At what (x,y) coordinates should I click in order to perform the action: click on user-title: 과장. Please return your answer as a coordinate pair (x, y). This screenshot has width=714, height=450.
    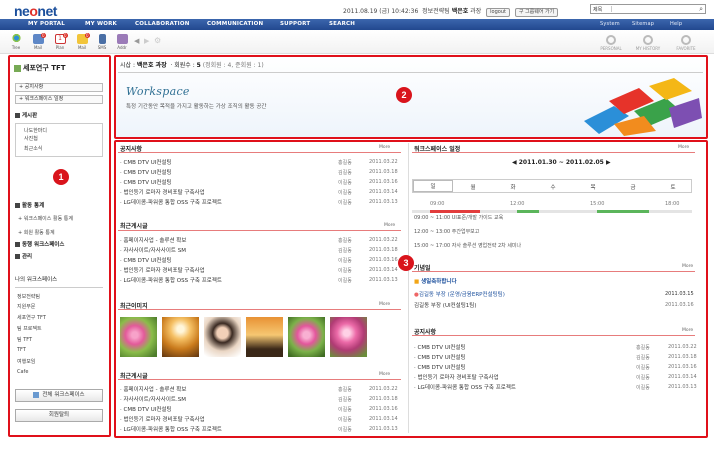
    Looking at the image, I should click on (476, 11).